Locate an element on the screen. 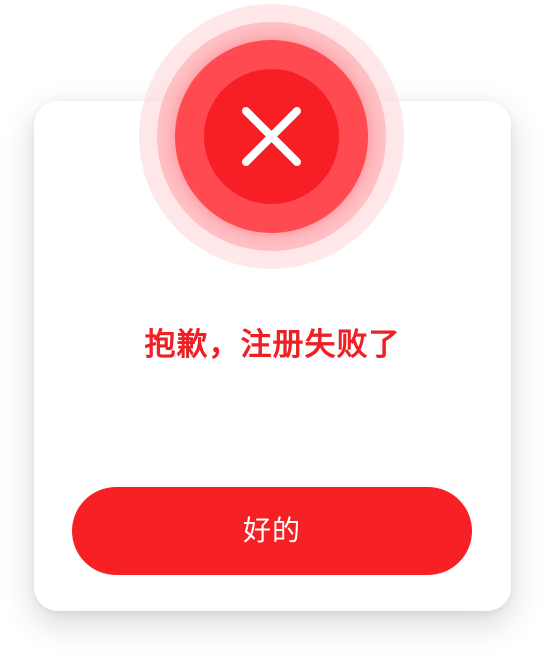 This screenshot has width=545, height=666. error-message: 抱歉，注册失败了 is located at coordinates (272, 345).